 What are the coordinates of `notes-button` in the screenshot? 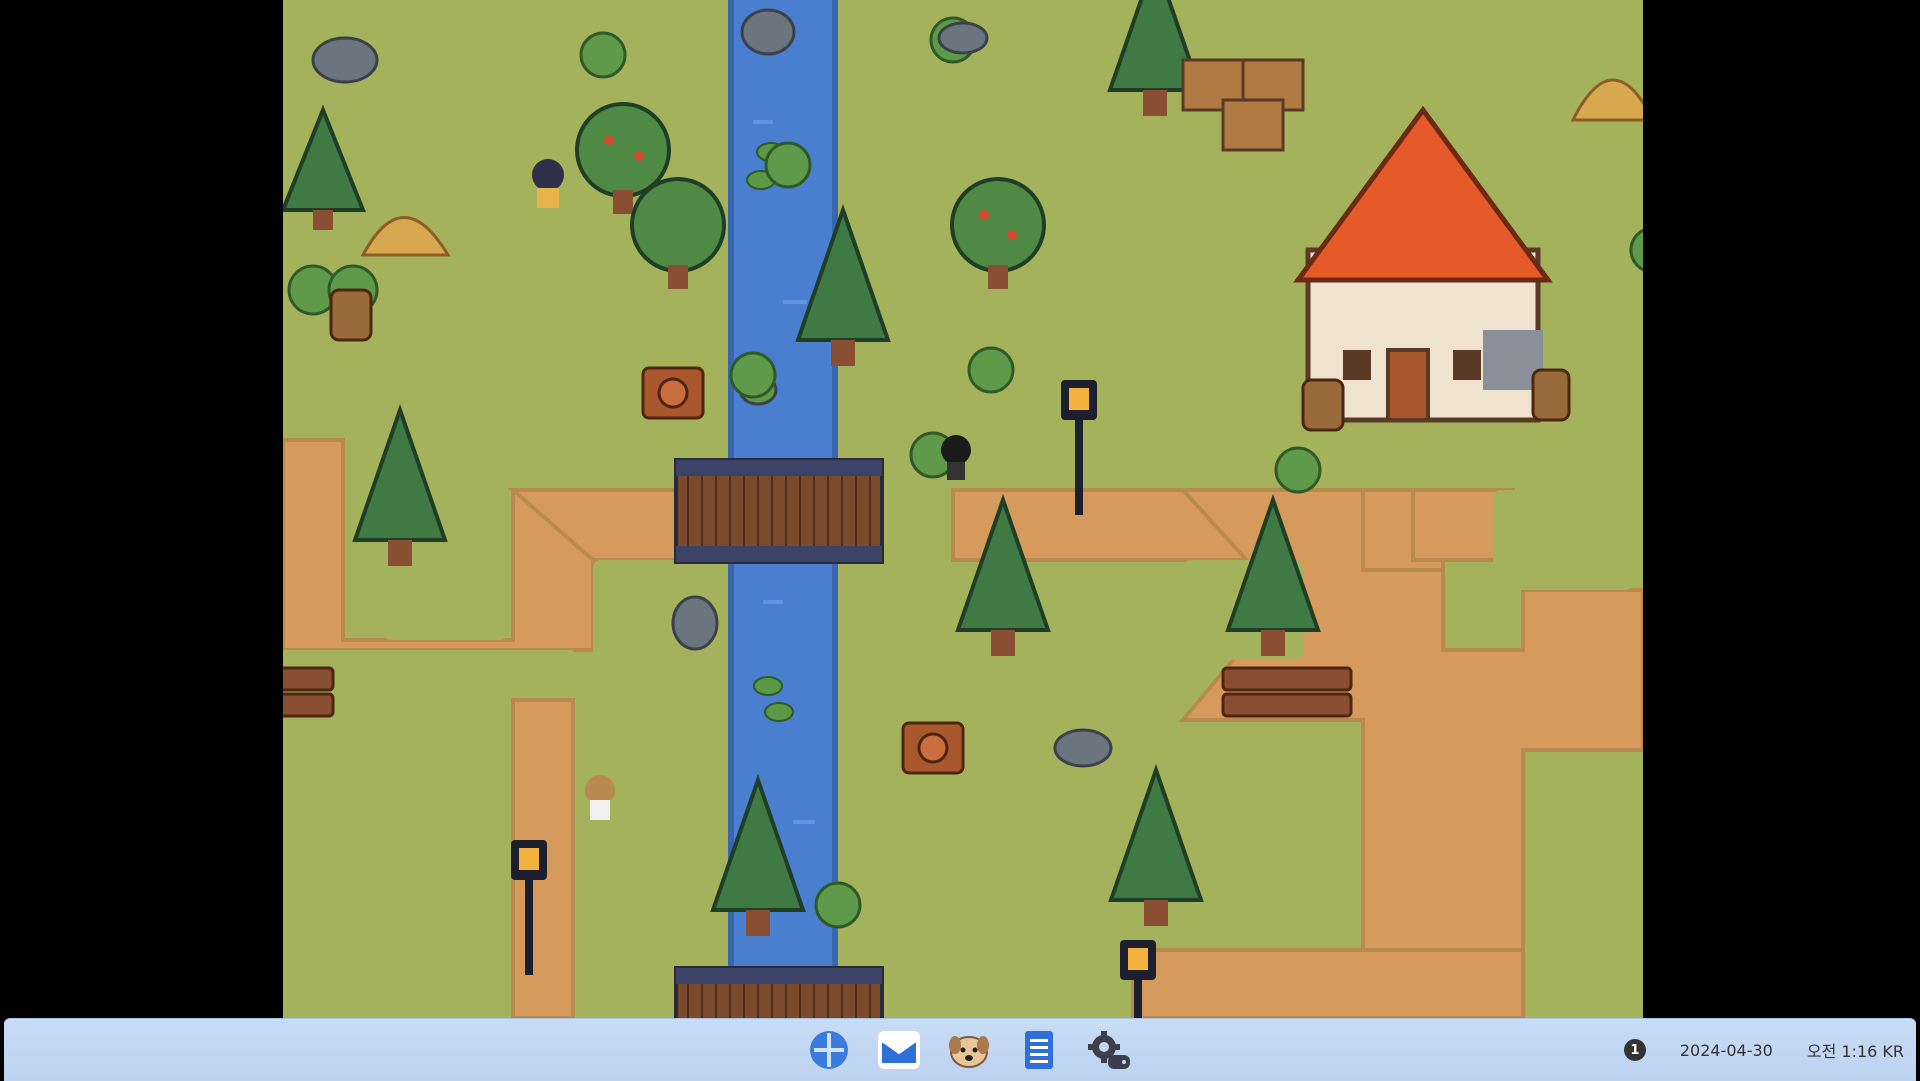 It's located at (1039, 1050).